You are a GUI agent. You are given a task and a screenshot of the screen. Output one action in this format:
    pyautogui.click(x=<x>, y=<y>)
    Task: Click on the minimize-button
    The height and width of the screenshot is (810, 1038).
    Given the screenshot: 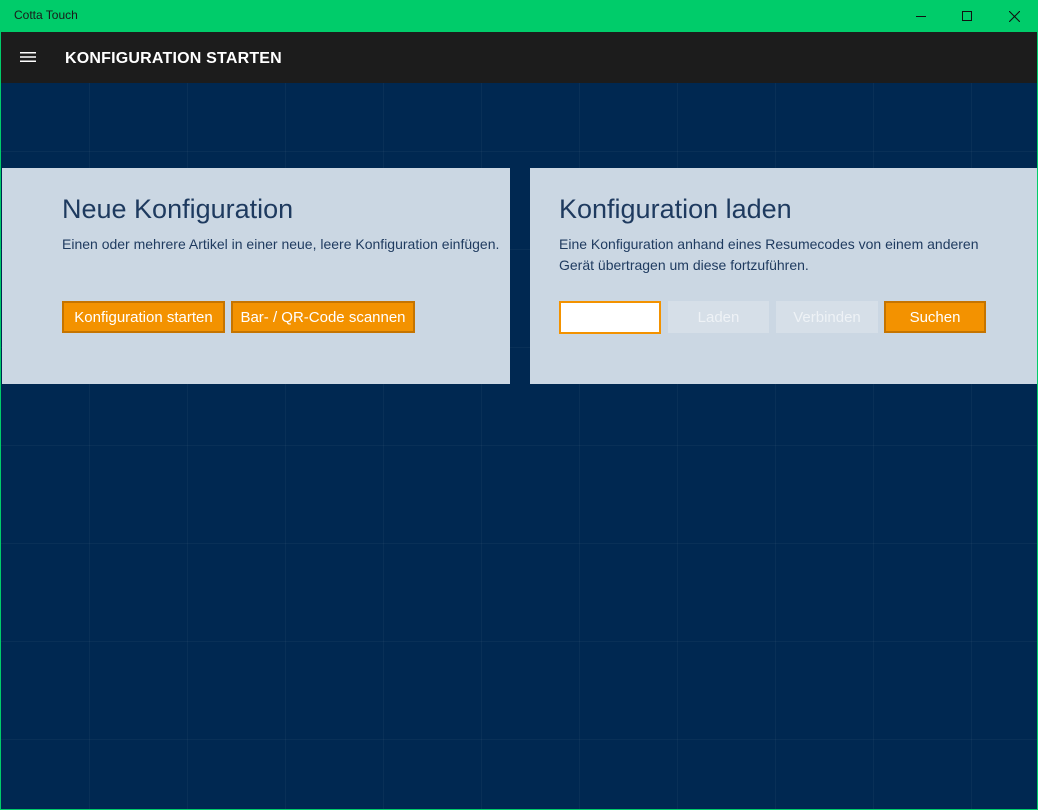 What is the action you would take?
    pyautogui.click(x=921, y=16)
    